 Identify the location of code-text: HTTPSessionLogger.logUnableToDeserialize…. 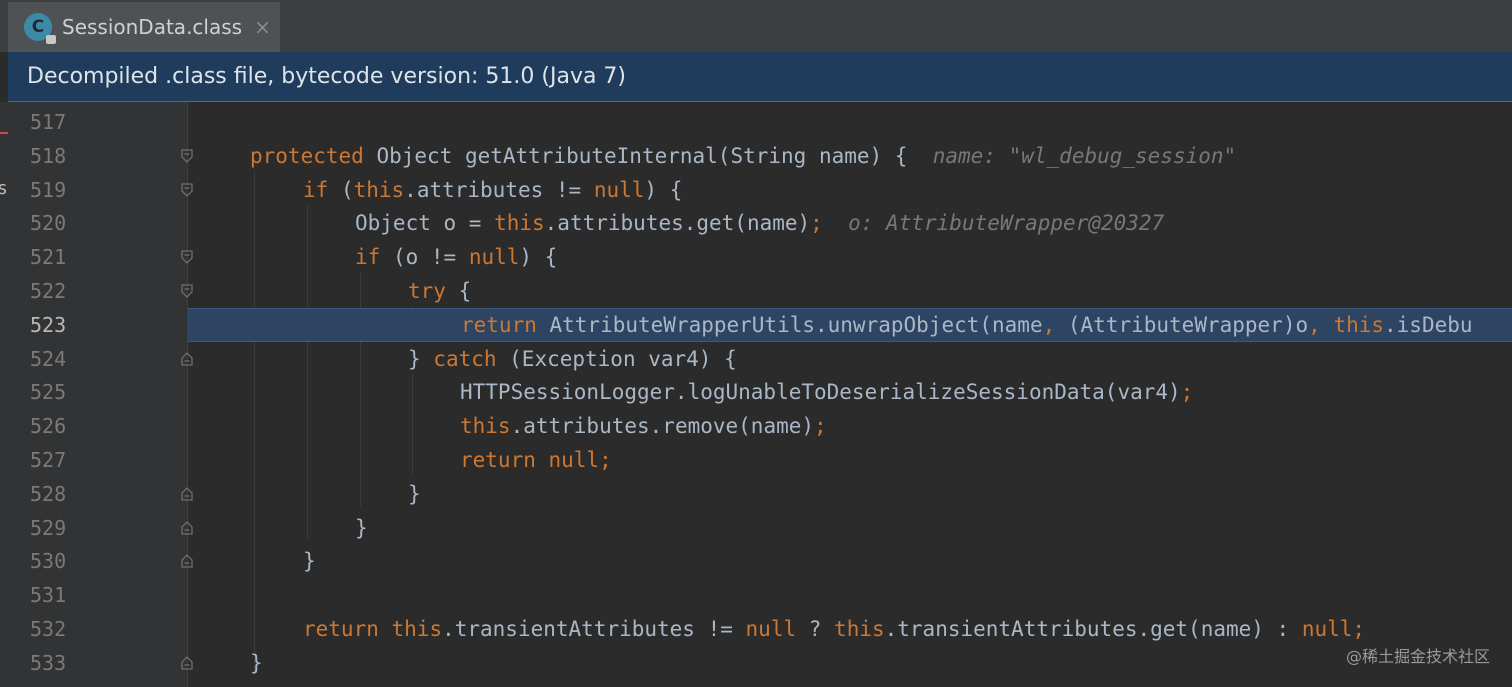
(826, 392).